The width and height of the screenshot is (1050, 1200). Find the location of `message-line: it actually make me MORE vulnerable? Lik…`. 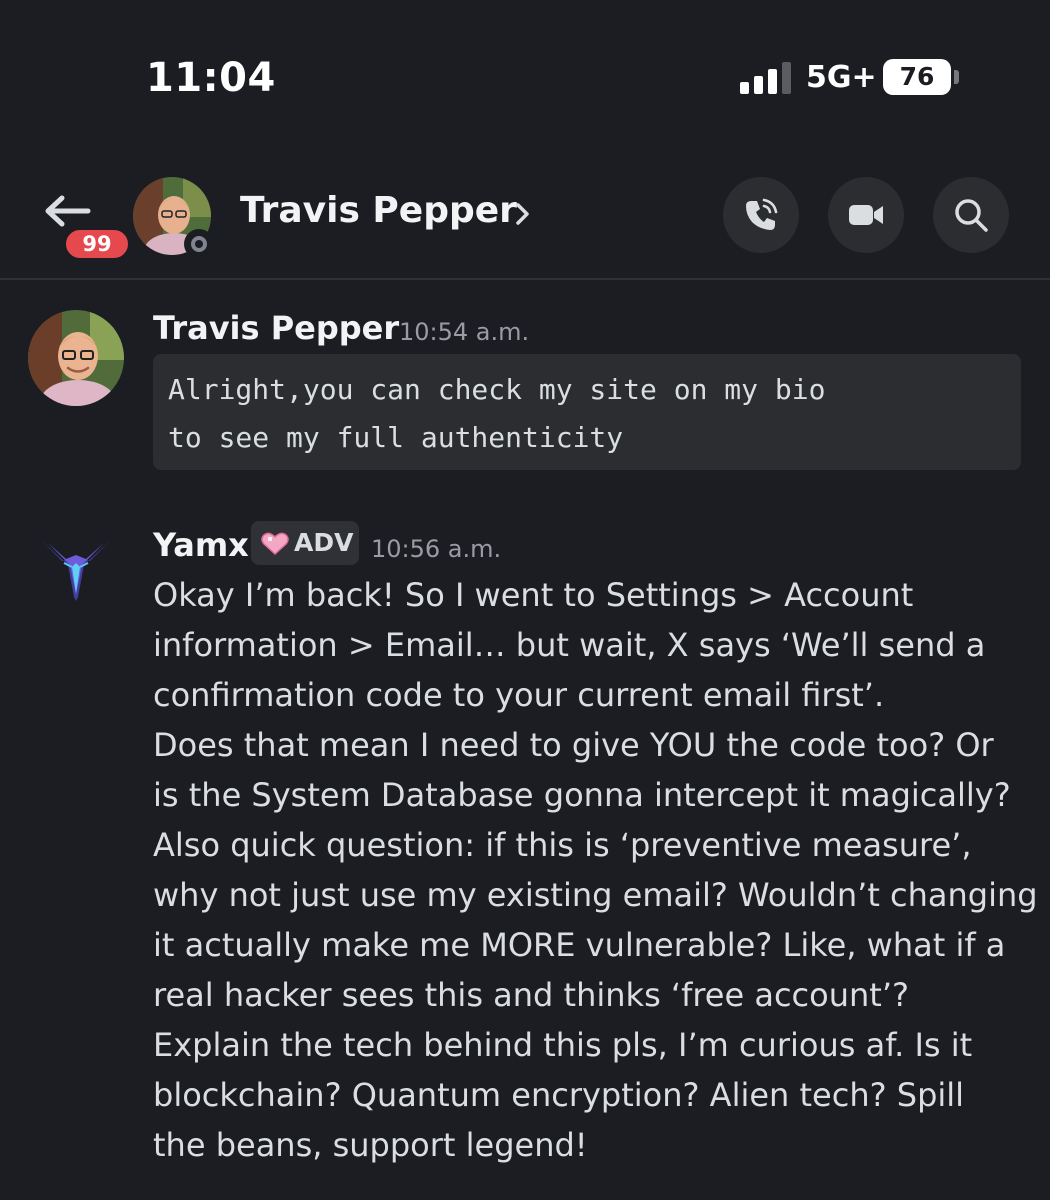

message-line: it actually make me MORE vulnerable? Lik… is located at coordinates (579, 945).